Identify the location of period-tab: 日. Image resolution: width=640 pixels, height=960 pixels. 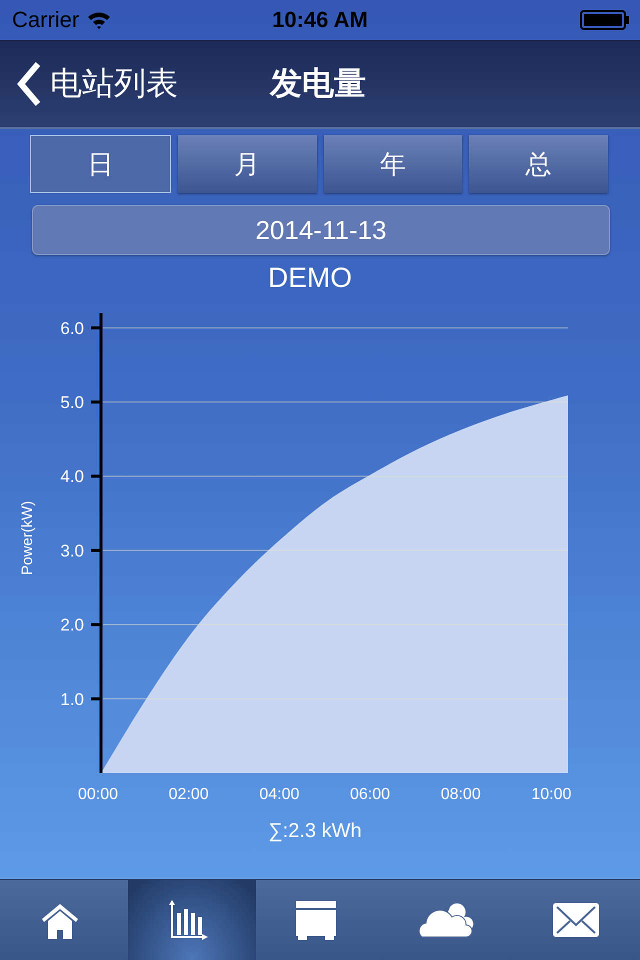
(100, 164).